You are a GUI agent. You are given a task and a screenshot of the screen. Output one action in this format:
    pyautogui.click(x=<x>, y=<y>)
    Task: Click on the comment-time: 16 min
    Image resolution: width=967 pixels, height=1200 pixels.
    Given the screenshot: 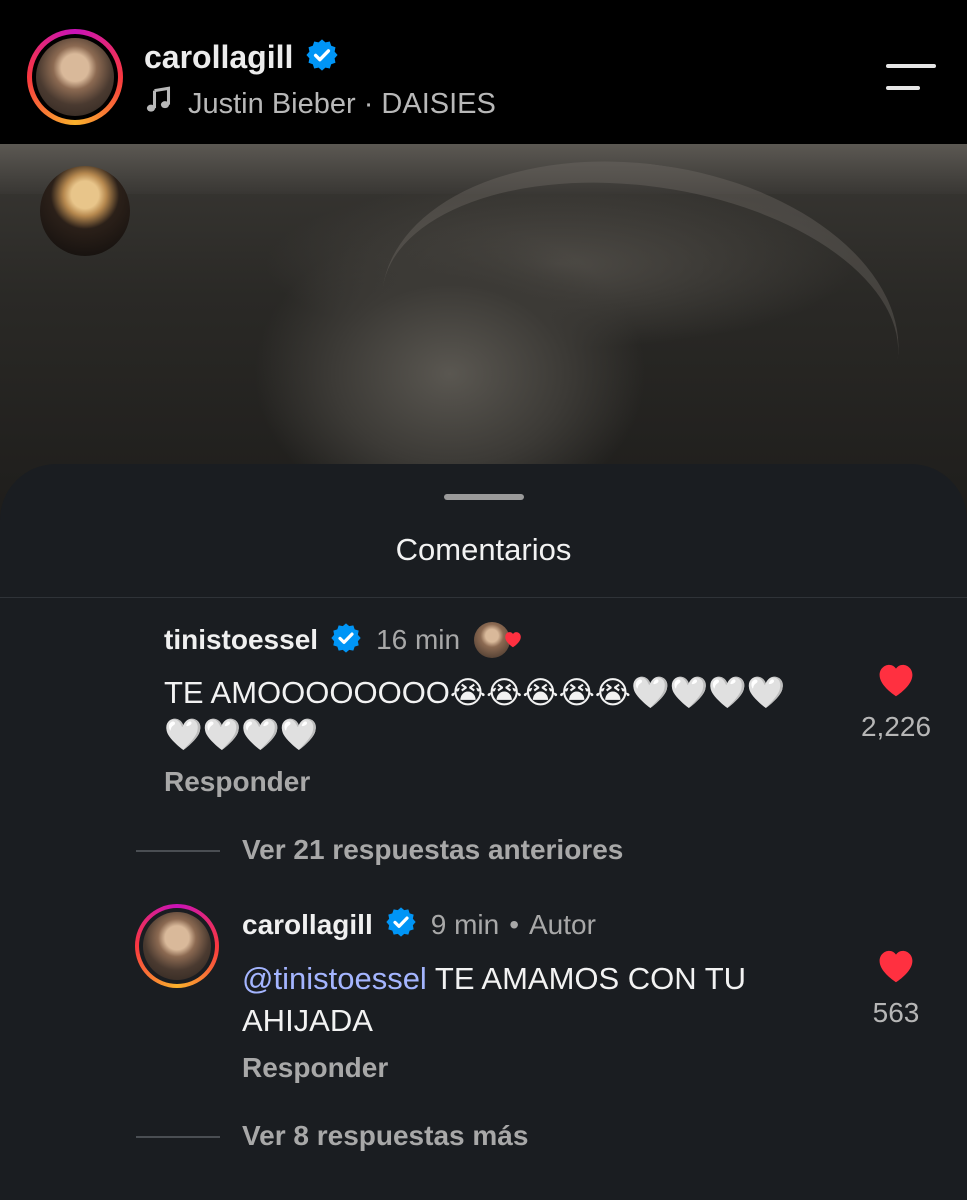 What is the action you would take?
    pyautogui.click(x=418, y=639)
    